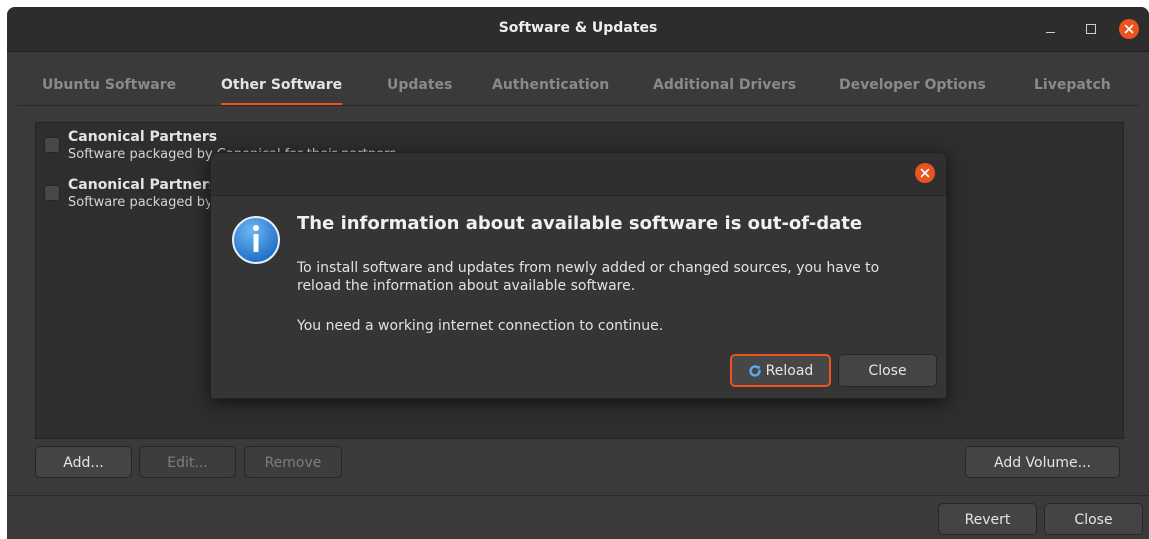 Image resolution: width=1149 pixels, height=539 pixels. I want to click on tab-livepatch: Livepatch, so click(1072, 86).